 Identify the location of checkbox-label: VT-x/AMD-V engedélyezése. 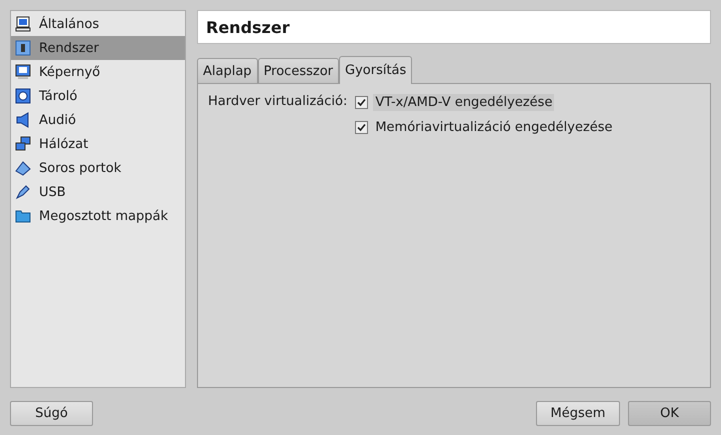
(463, 102).